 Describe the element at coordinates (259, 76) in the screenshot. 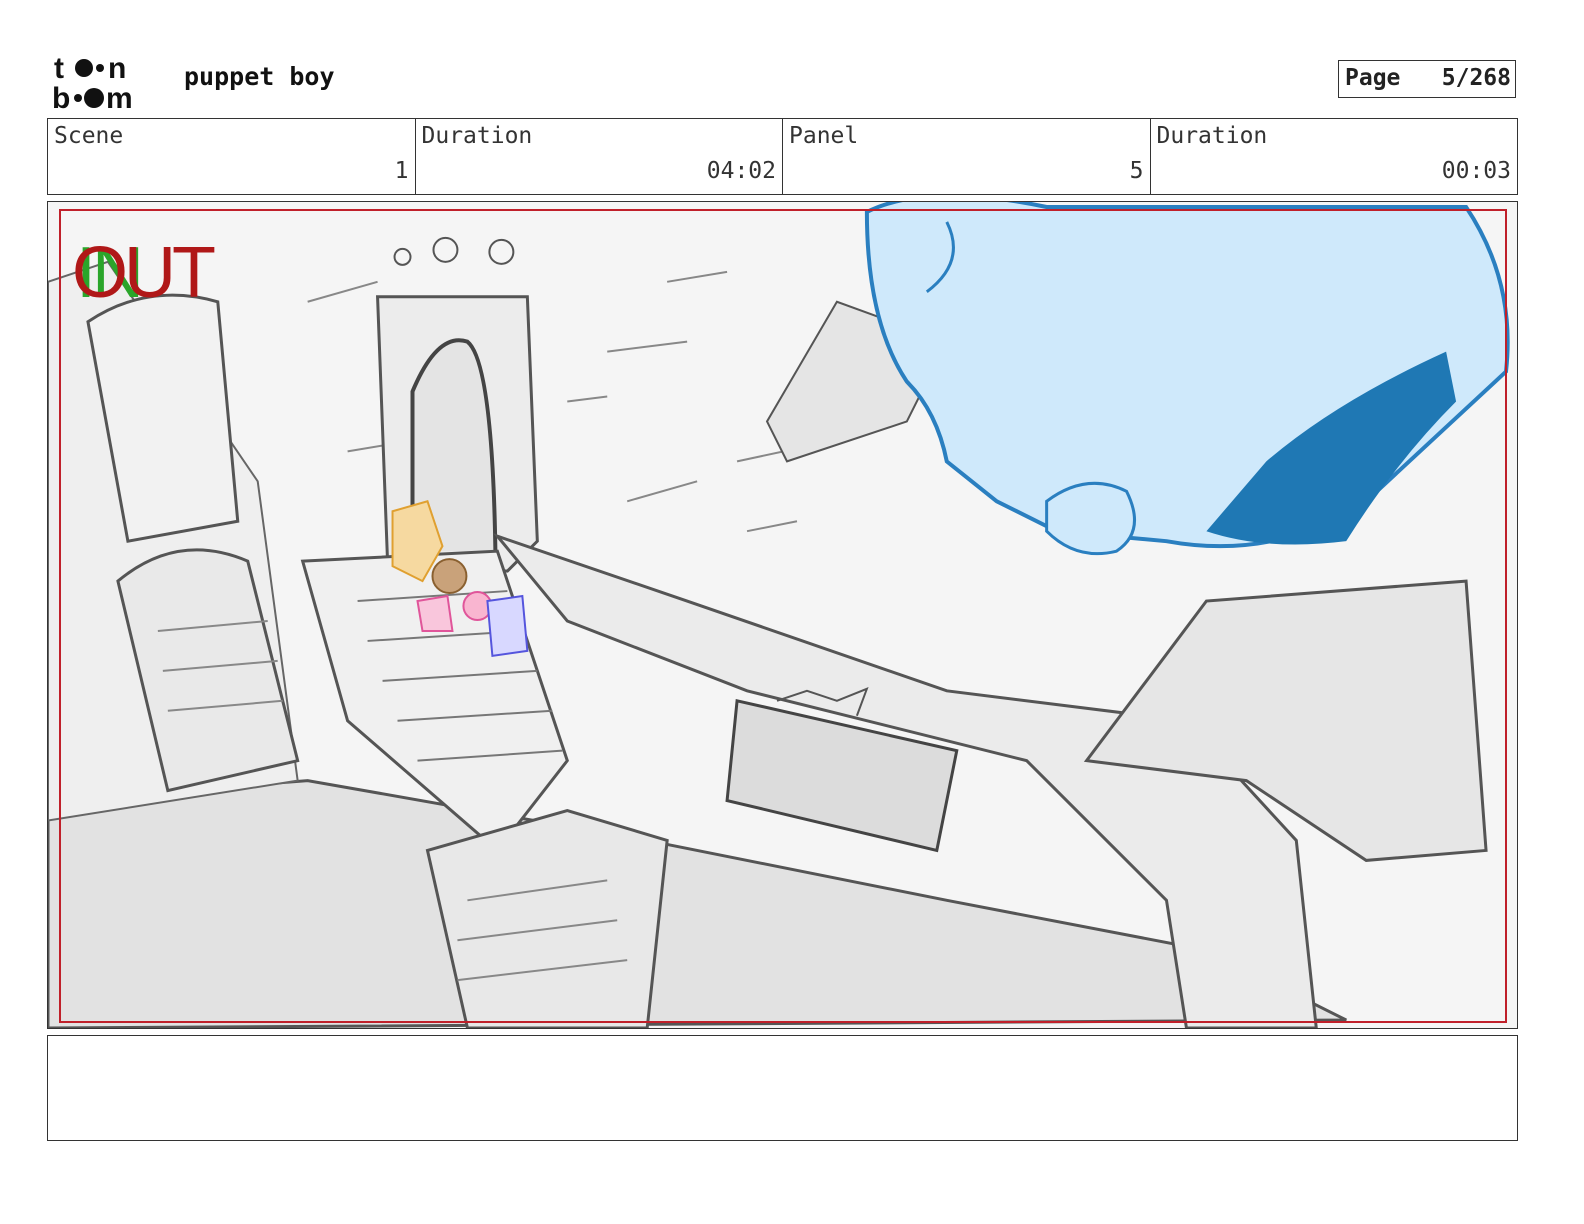

I see `project-title: puppet boy` at that location.